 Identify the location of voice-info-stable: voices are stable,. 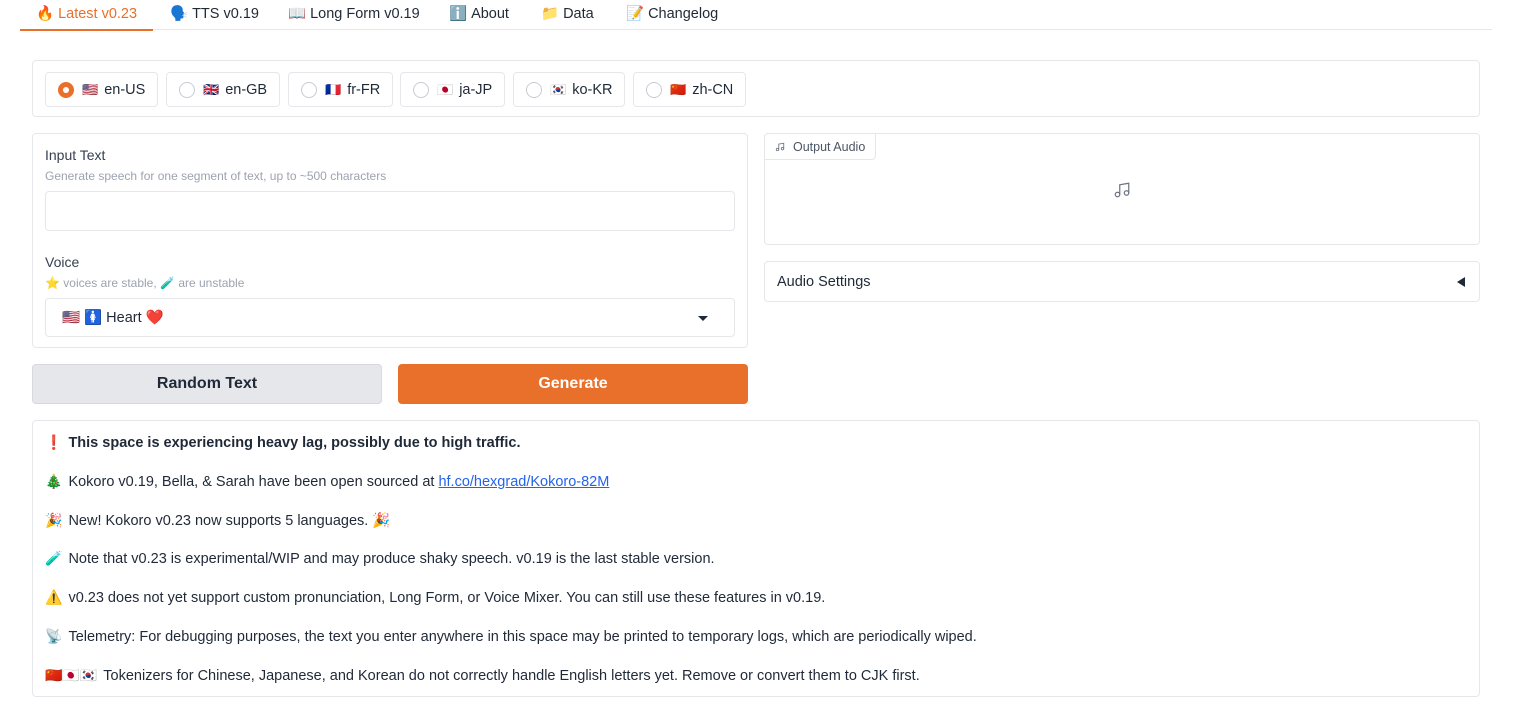
(110, 283).